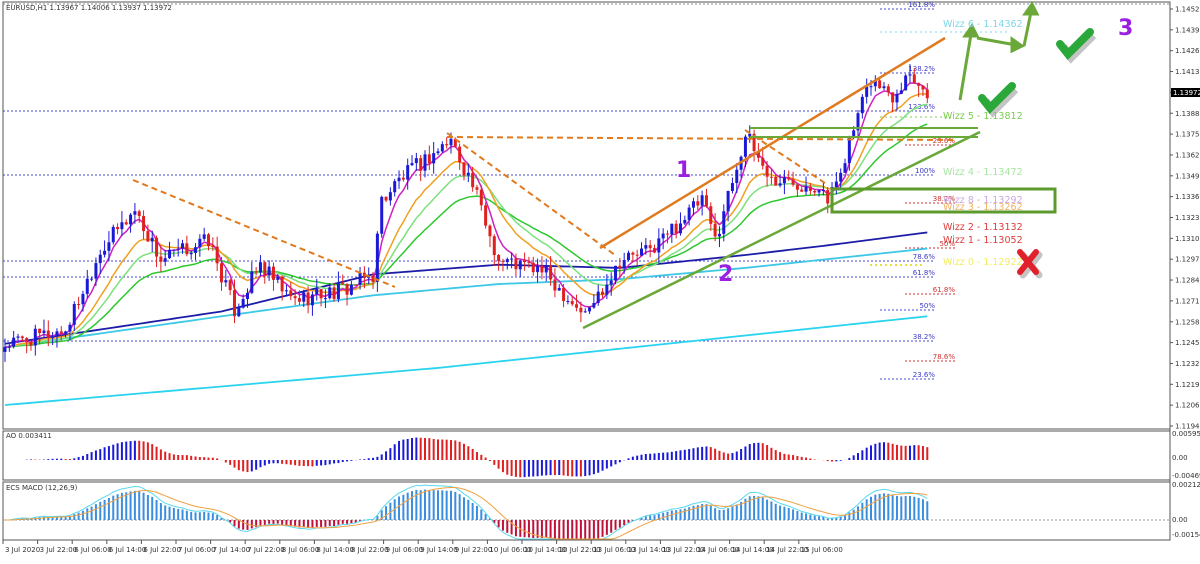  Describe the element at coordinates (683, 170) in the screenshot. I see `wave-label-1: 1` at that location.